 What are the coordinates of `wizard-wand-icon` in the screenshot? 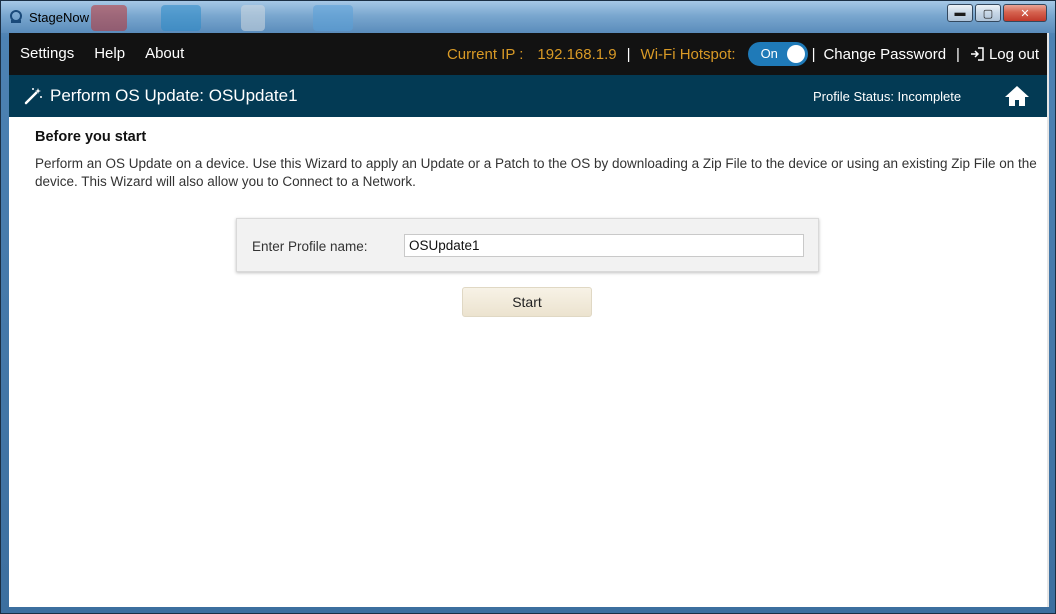 It's located at (33, 96).